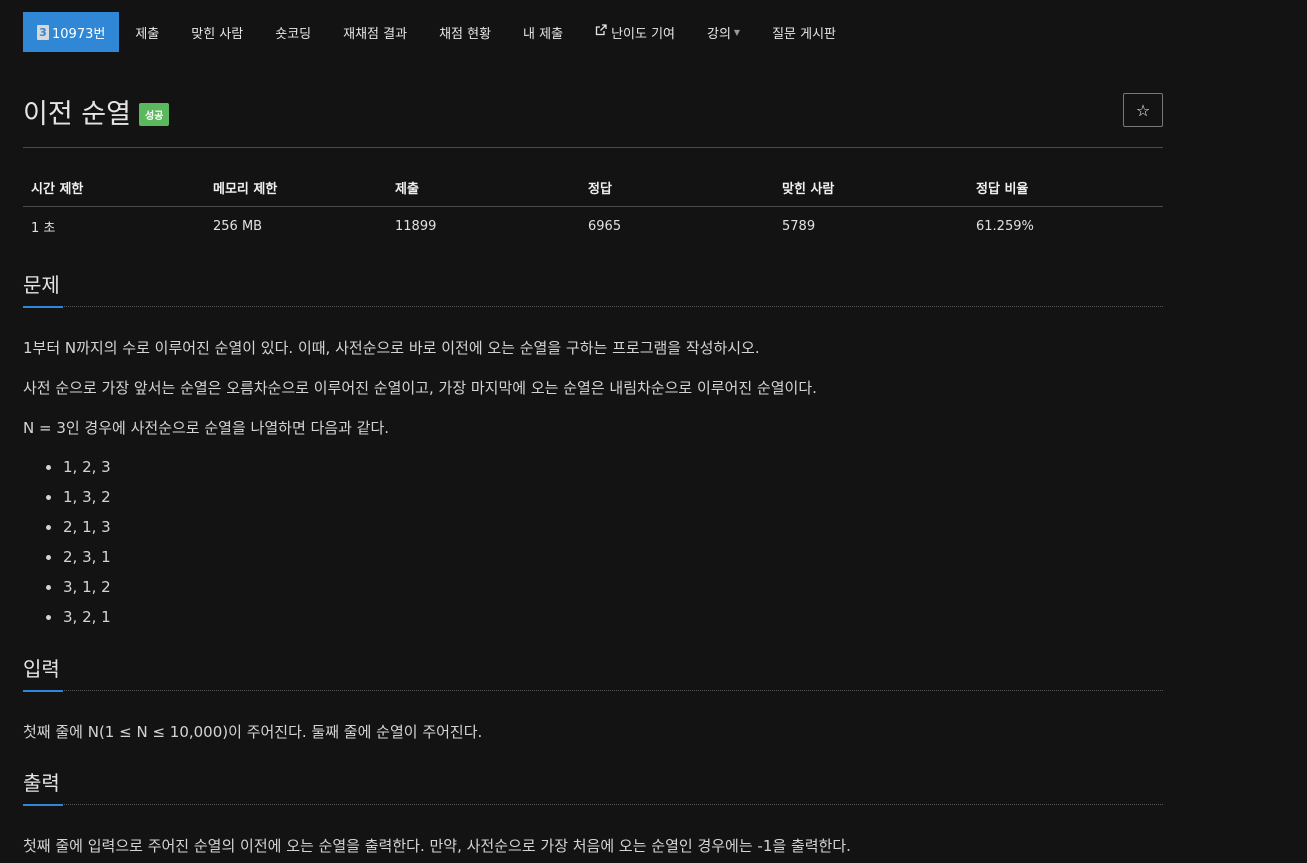 The image size is (1307, 863). Describe the element at coordinates (41, 285) in the screenshot. I see `section-title: 문제` at that location.